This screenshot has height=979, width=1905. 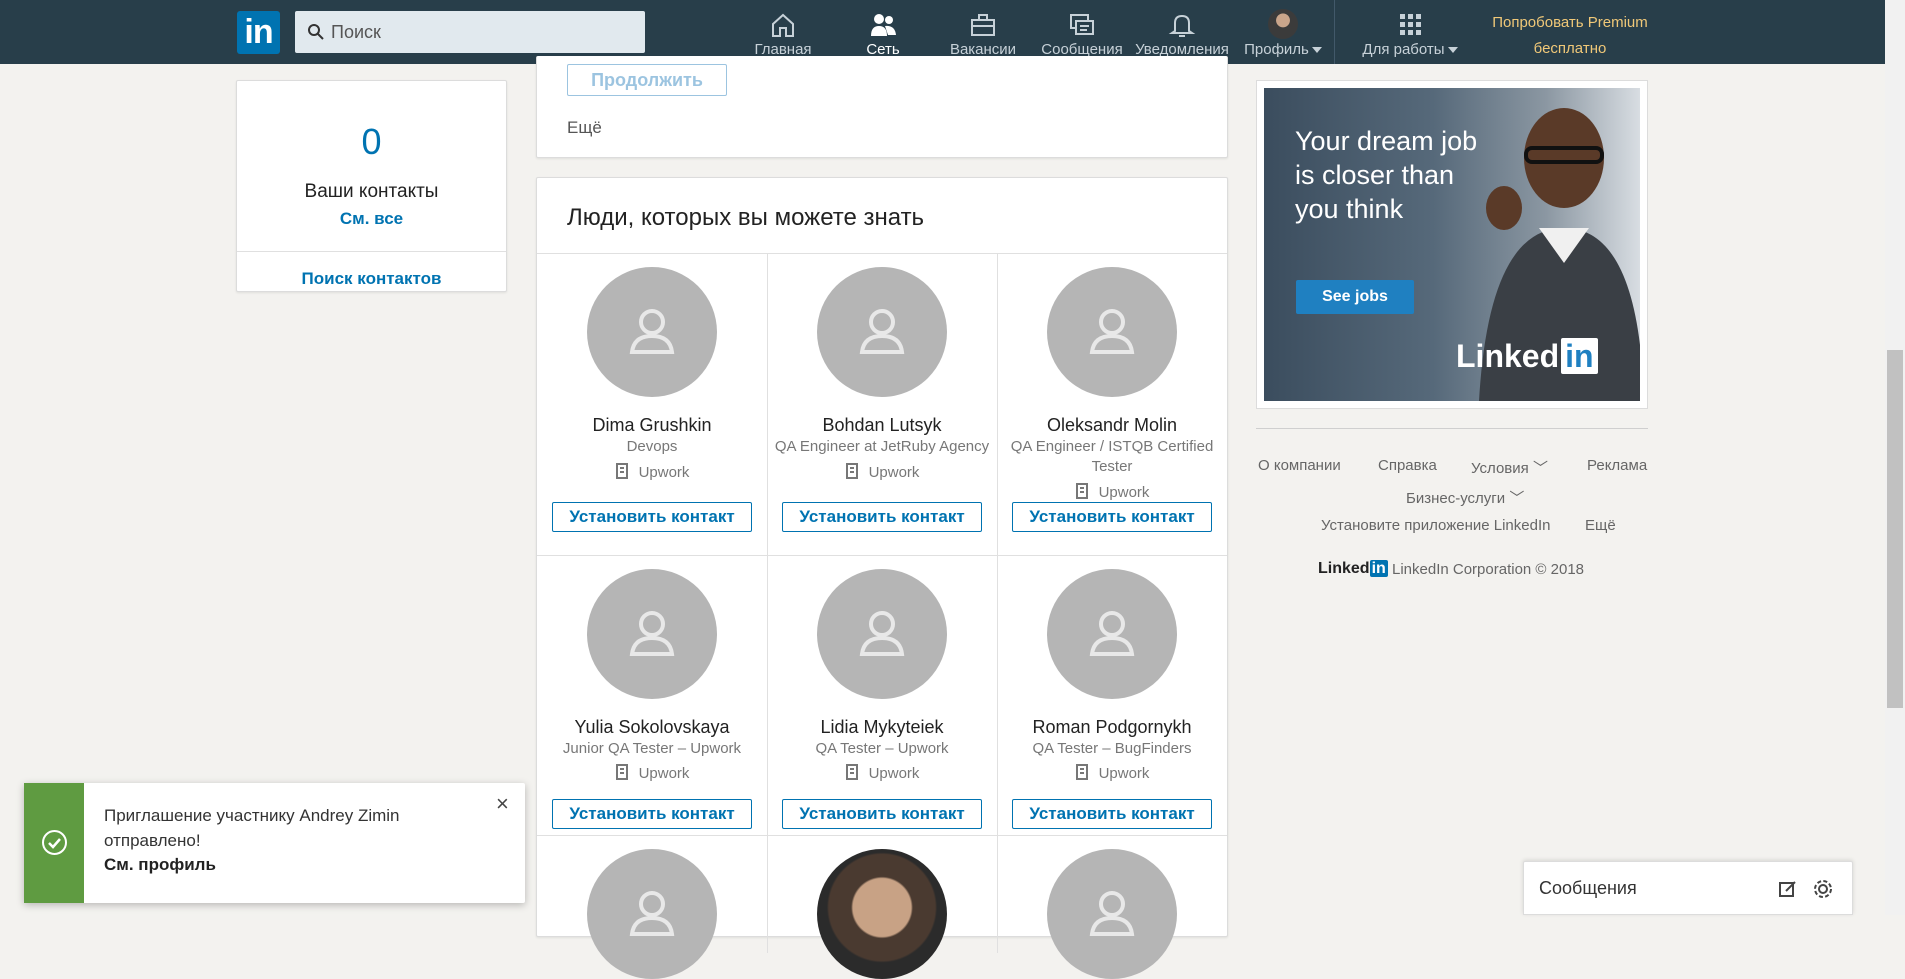 I want to click on person-company: Upwork, so click(x=652, y=773).